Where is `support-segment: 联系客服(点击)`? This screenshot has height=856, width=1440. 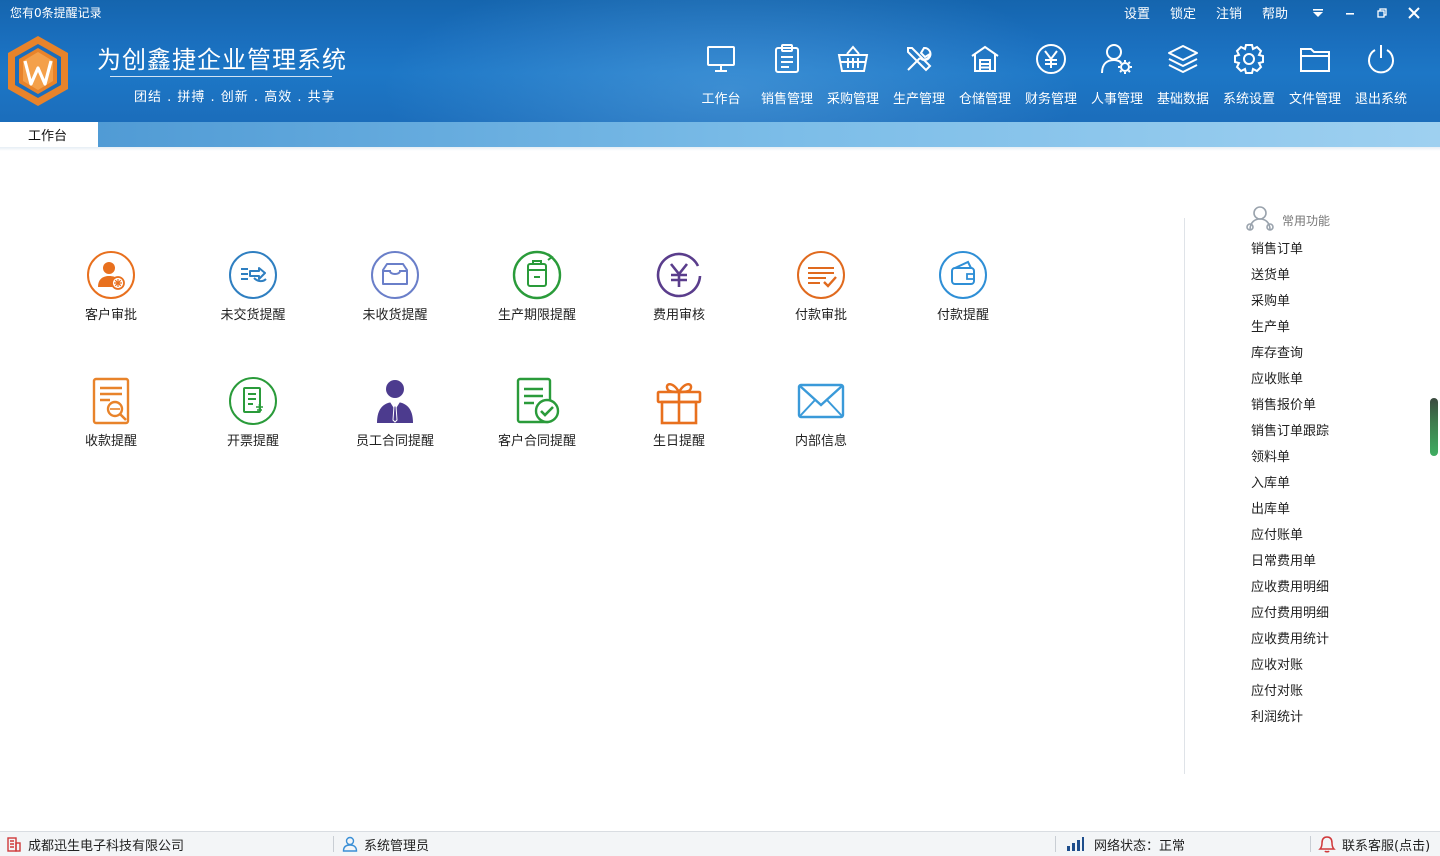
support-segment: 联系客服(点击) is located at coordinates (1374, 844).